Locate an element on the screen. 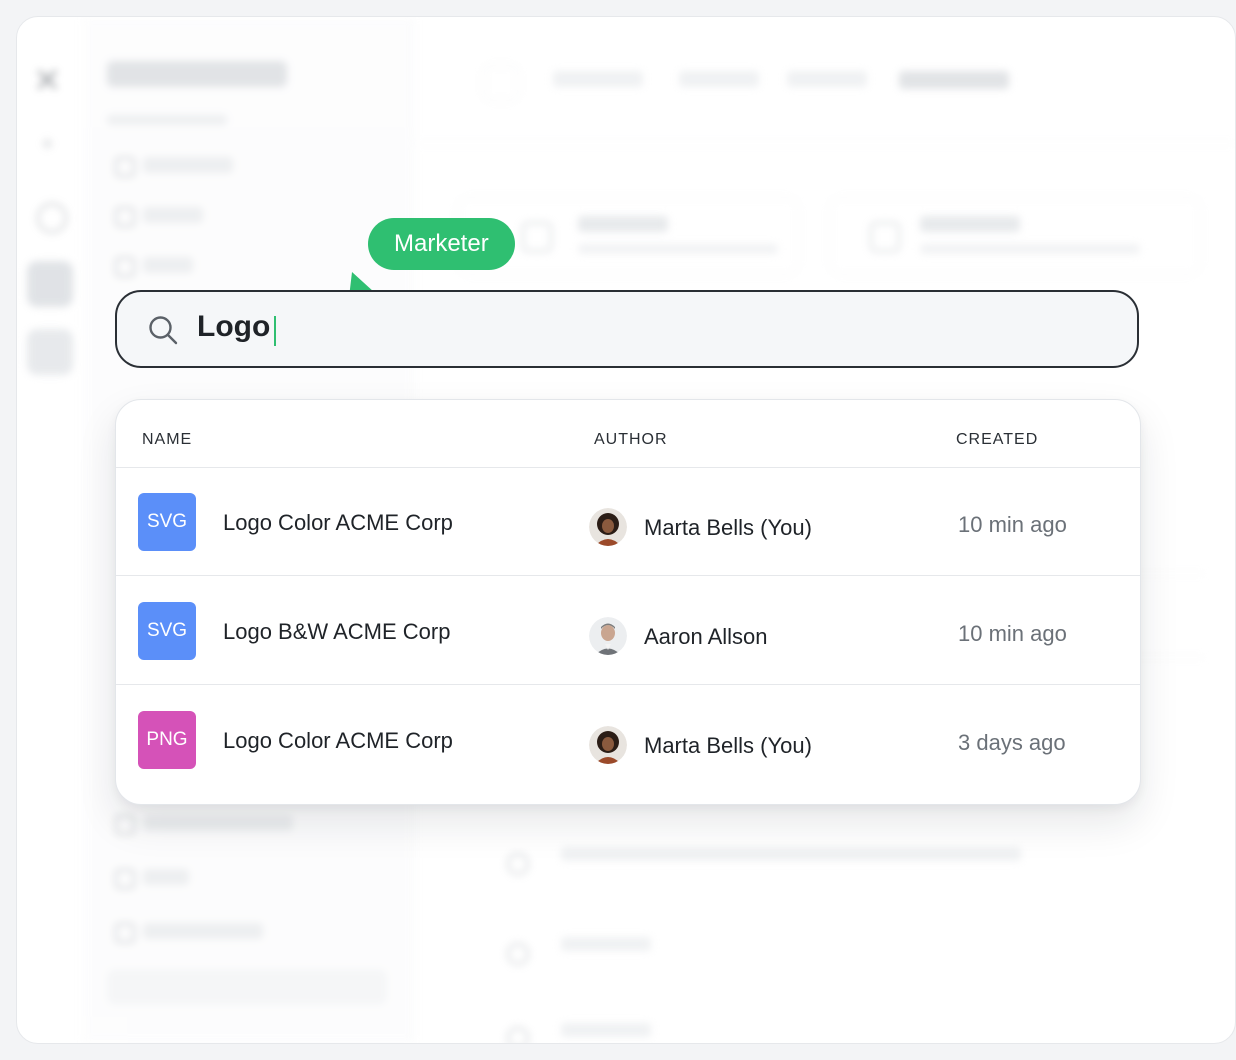  marketer-tooltip: Marketer is located at coordinates (441, 244).